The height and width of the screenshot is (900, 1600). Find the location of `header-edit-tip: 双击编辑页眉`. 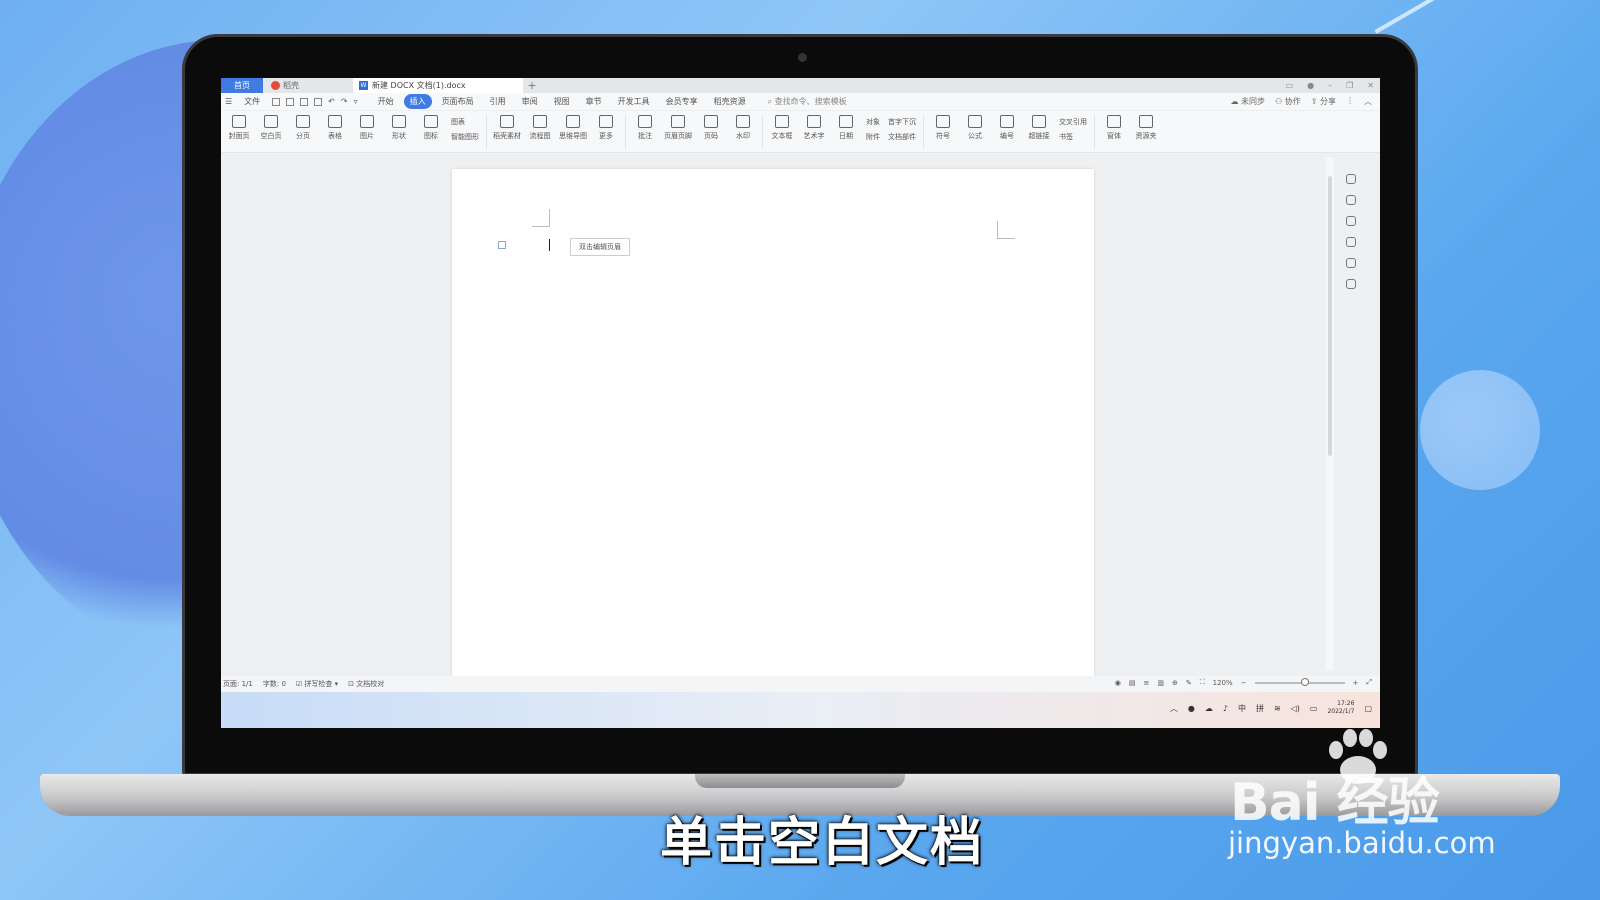

header-edit-tip: 双击编辑页眉 is located at coordinates (600, 247).